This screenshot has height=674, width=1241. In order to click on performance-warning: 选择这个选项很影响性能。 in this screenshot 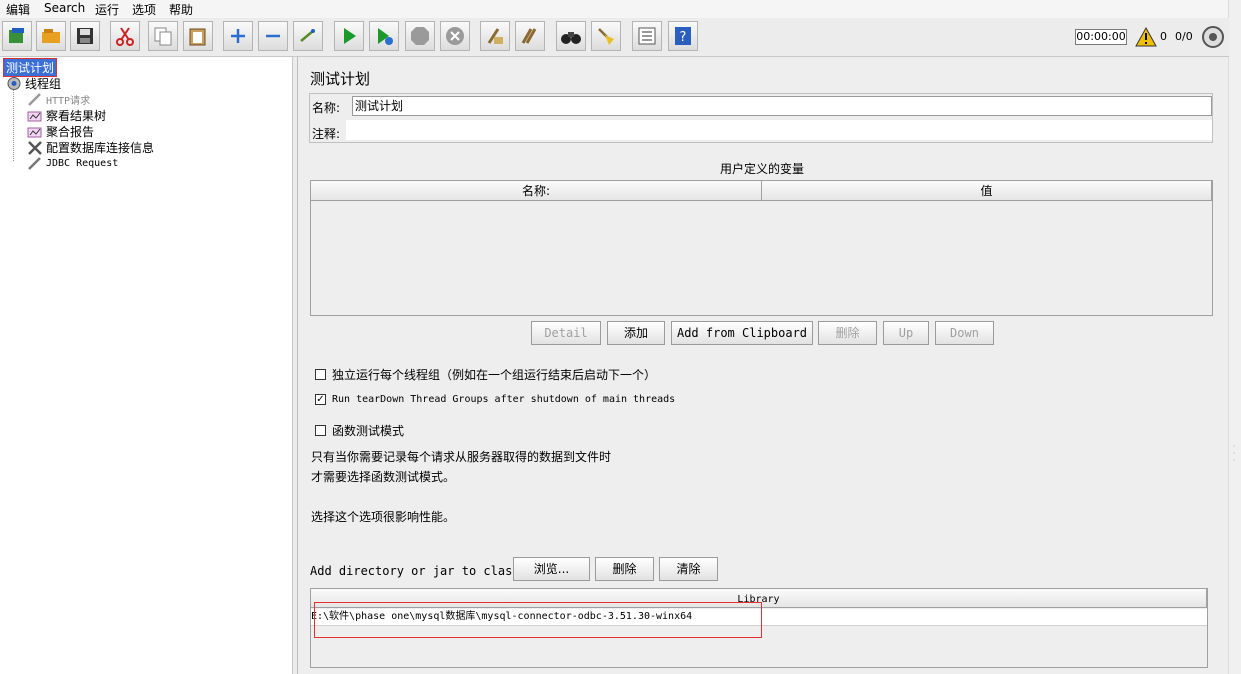, I will do `click(383, 517)`.